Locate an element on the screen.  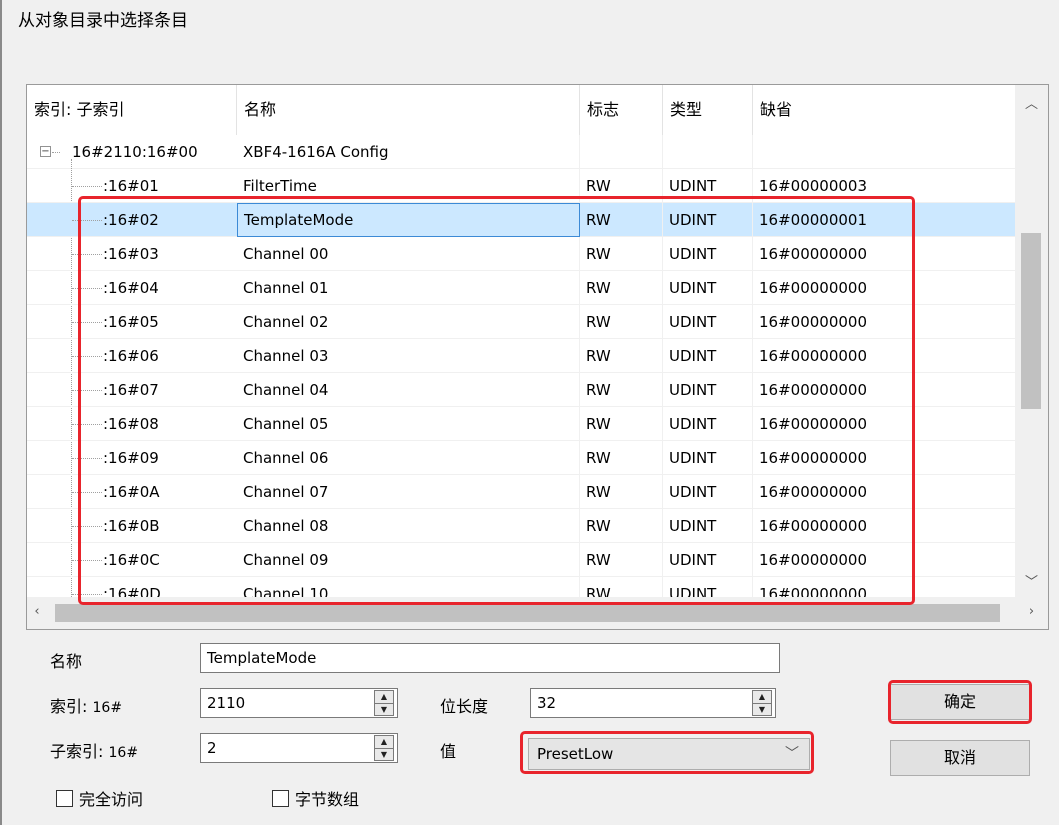
row-default: 16#00000003 is located at coordinates (813, 186).